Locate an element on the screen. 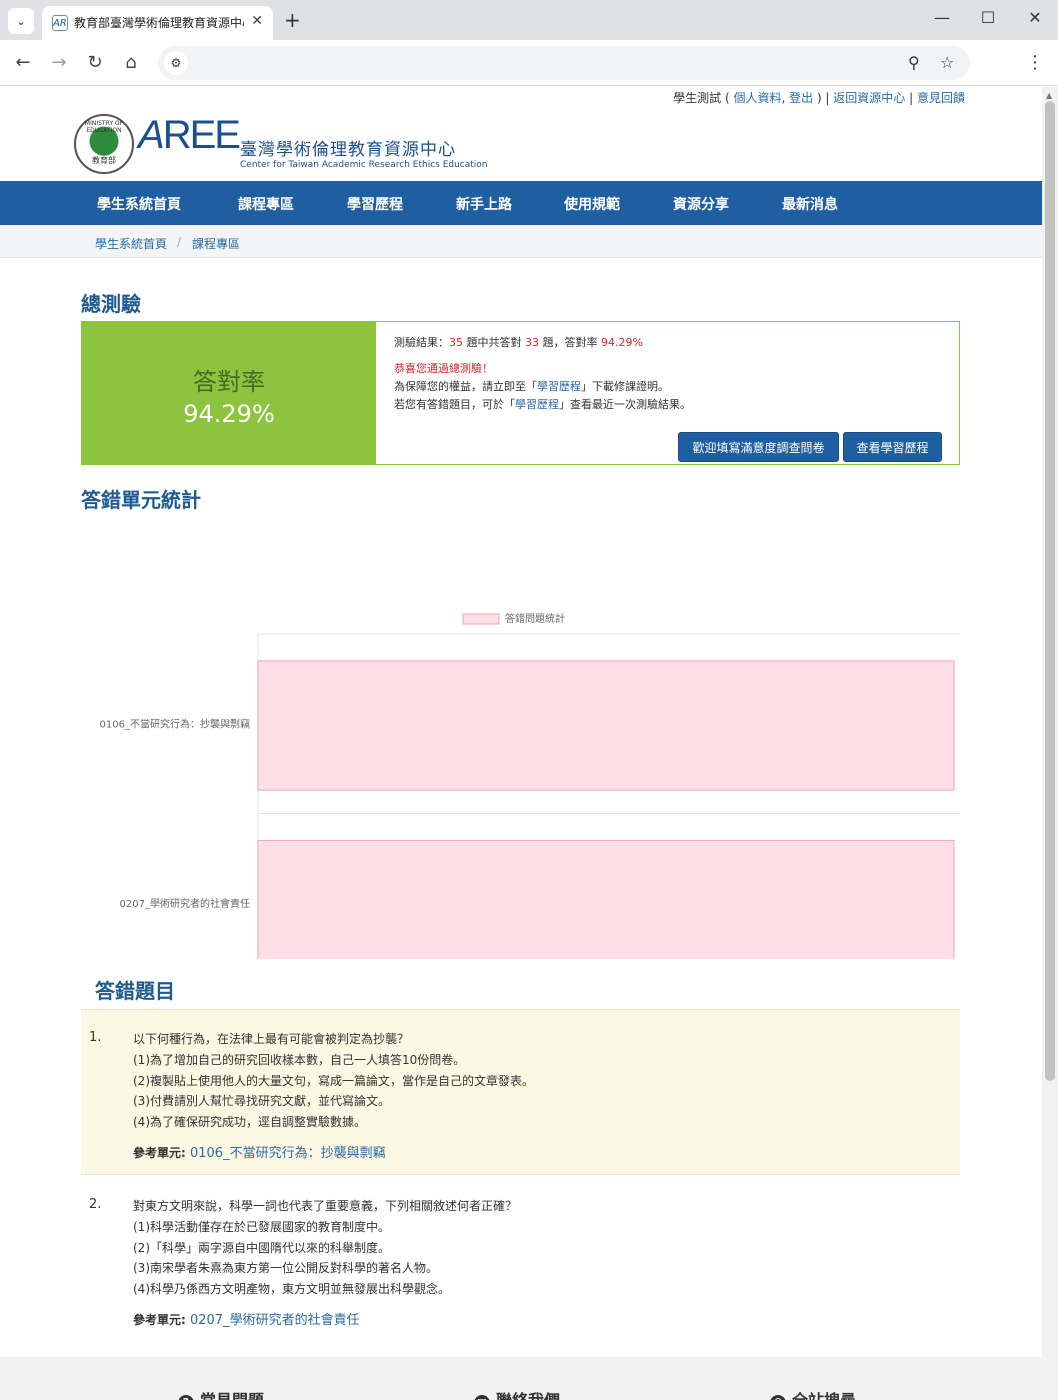 This screenshot has height=1400, width=1058. scroll-up-arrow-icon: ▲ is located at coordinates (1049, 95).